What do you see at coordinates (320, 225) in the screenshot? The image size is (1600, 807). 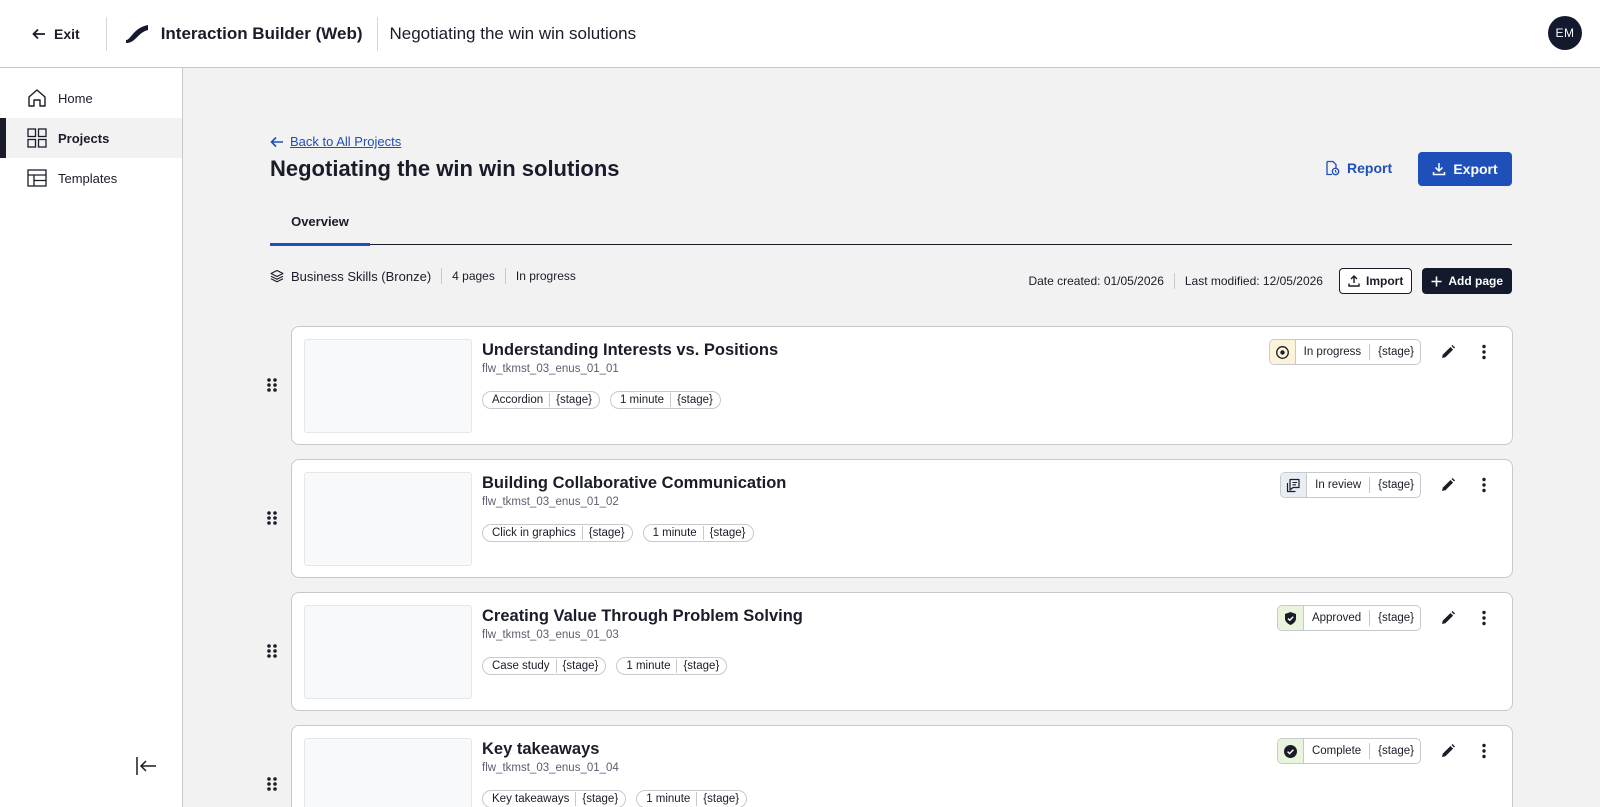 I see `tab-overview: Overview` at bounding box center [320, 225].